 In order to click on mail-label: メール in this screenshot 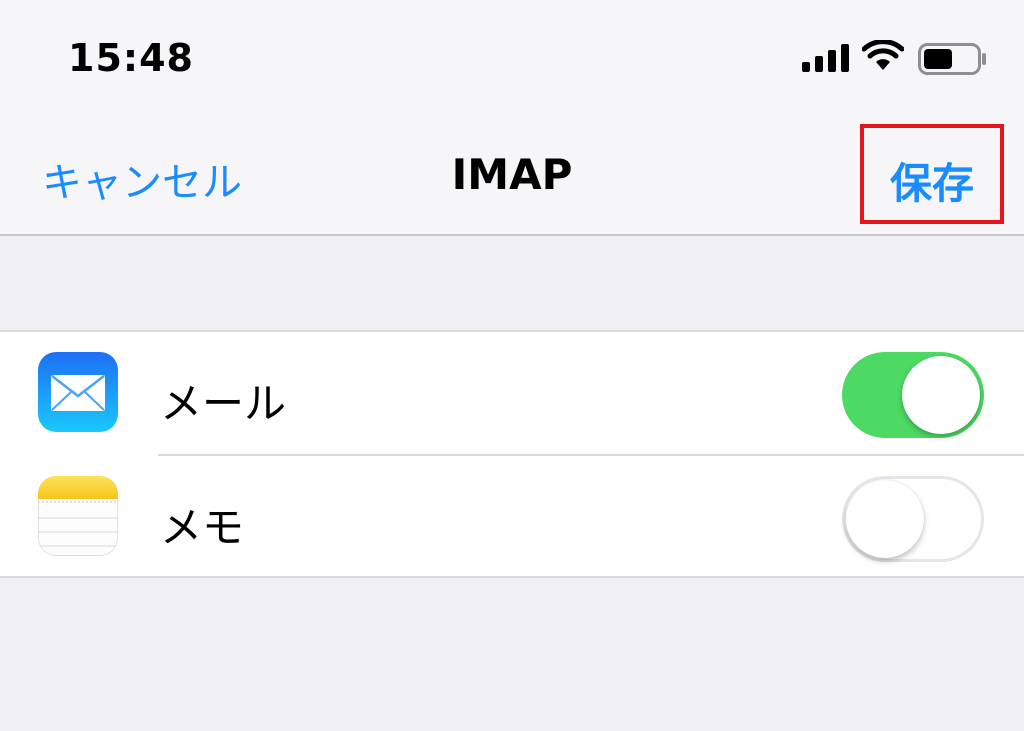, I will do `click(223, 403)`.